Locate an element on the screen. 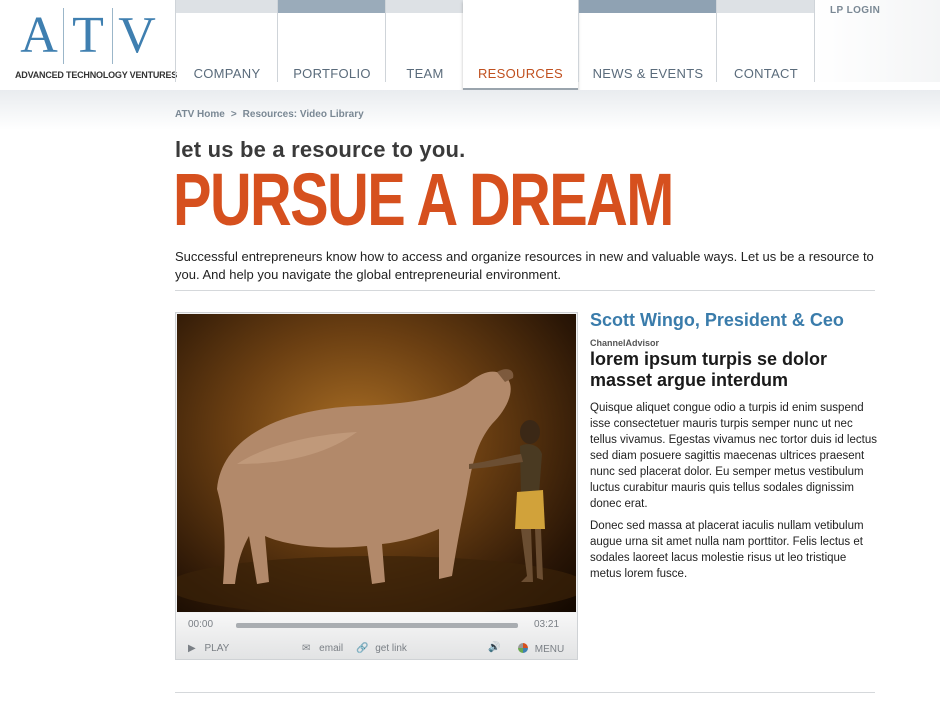  play-button: ▶ PLAY is located at coordinates (208, 648).